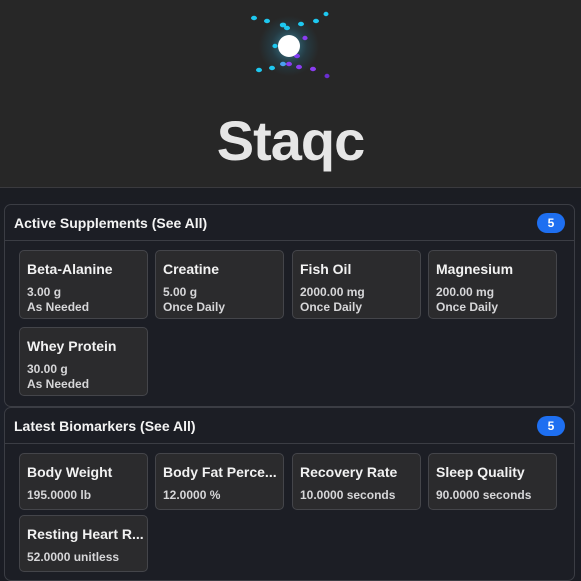 The width and height of the screenshot is (581, 581). What do you see at coordinates (83, 481) in the screenshot?
I see `biomarker-card: Body Weight 195.0000 lb` at bounding box center [83, 481].